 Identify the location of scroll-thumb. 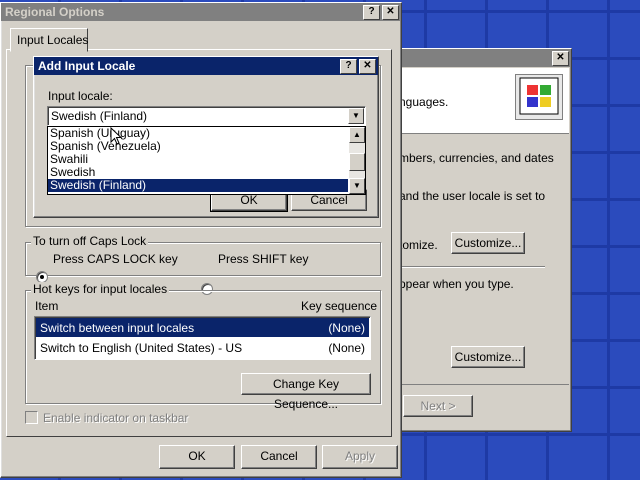
(357, 162).